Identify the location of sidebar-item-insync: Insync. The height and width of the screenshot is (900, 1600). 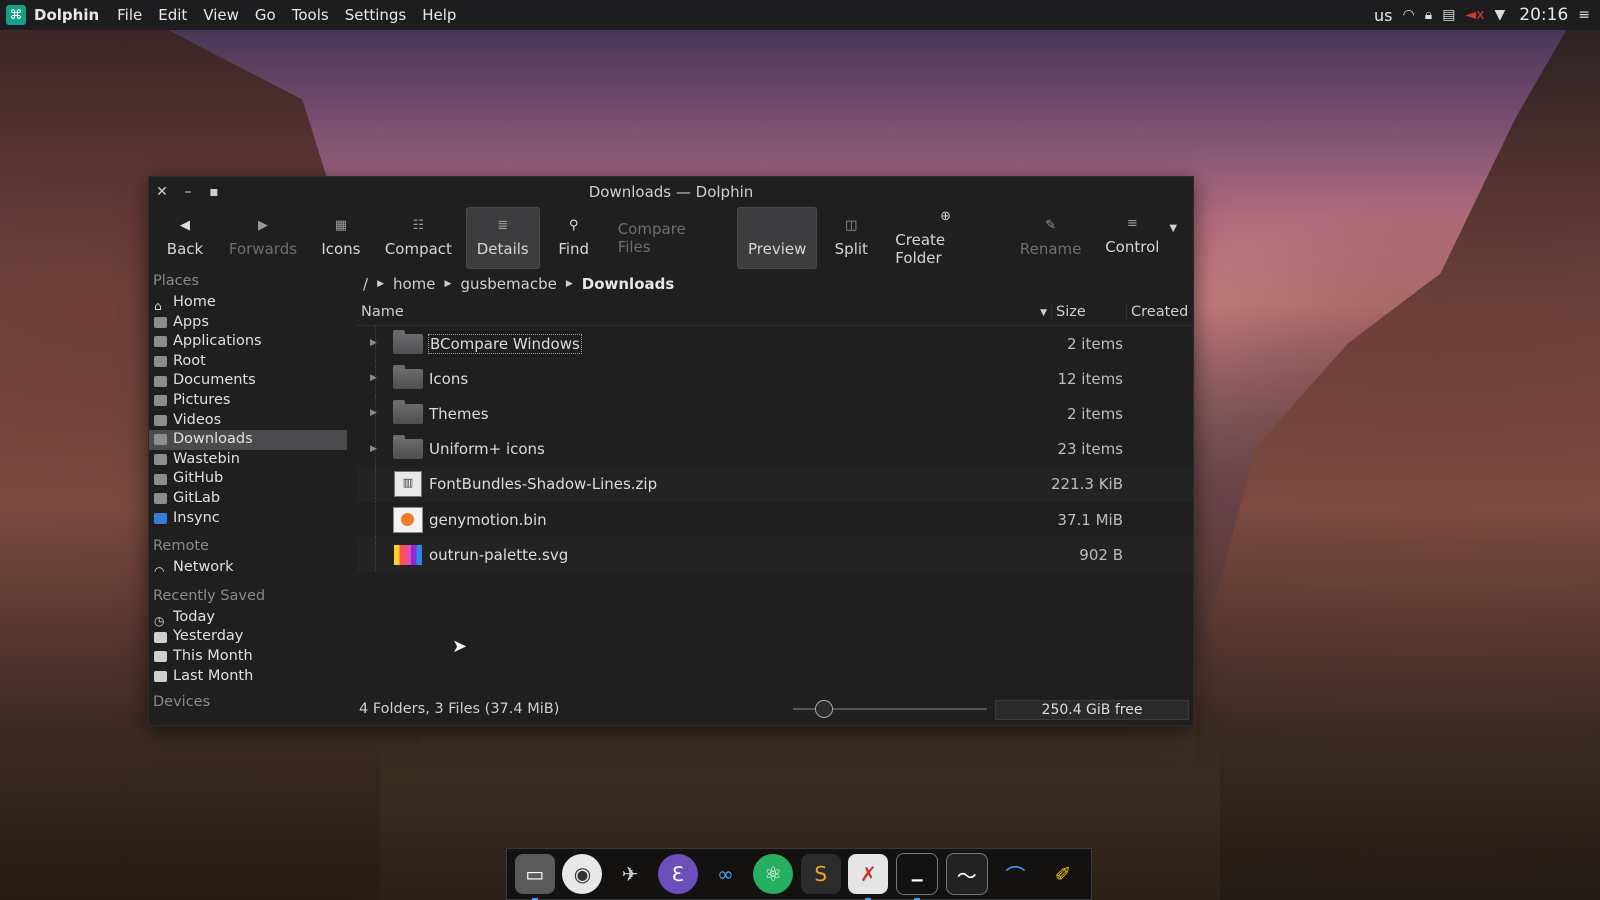
(251, 519).